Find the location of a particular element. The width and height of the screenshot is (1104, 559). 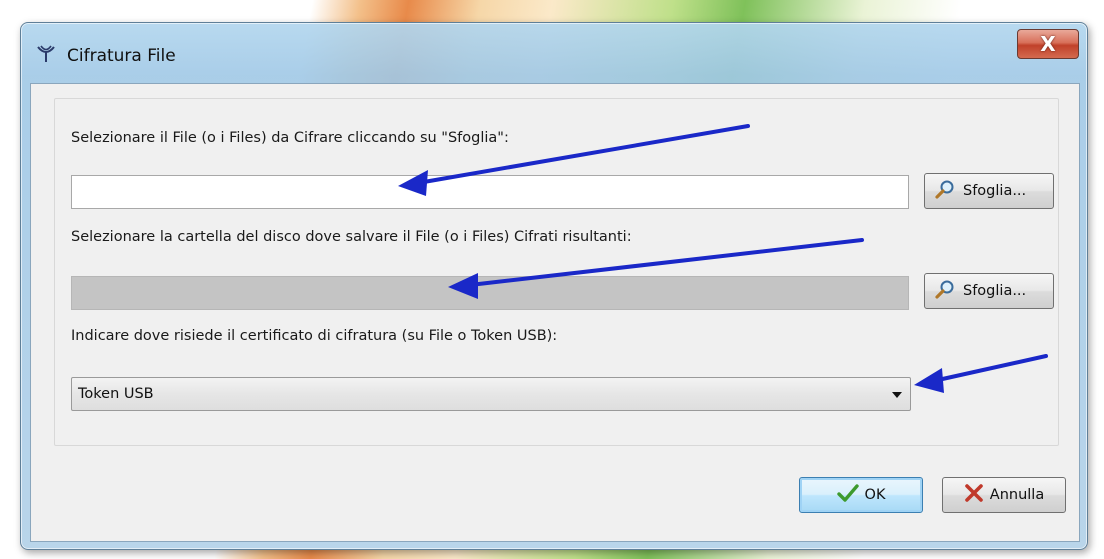

cancel-label: Annulla is located at coordinates (1017, 495).